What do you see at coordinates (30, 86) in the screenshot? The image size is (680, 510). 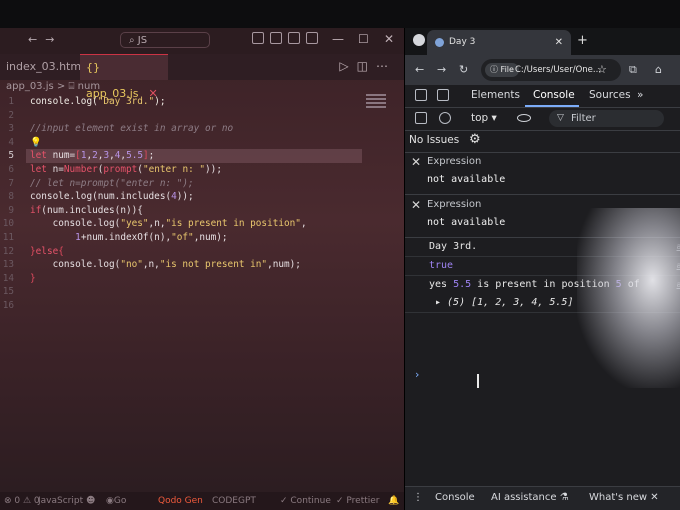 I see `breadcrumb-file: app_03.js` at bounding box center [30, 86].